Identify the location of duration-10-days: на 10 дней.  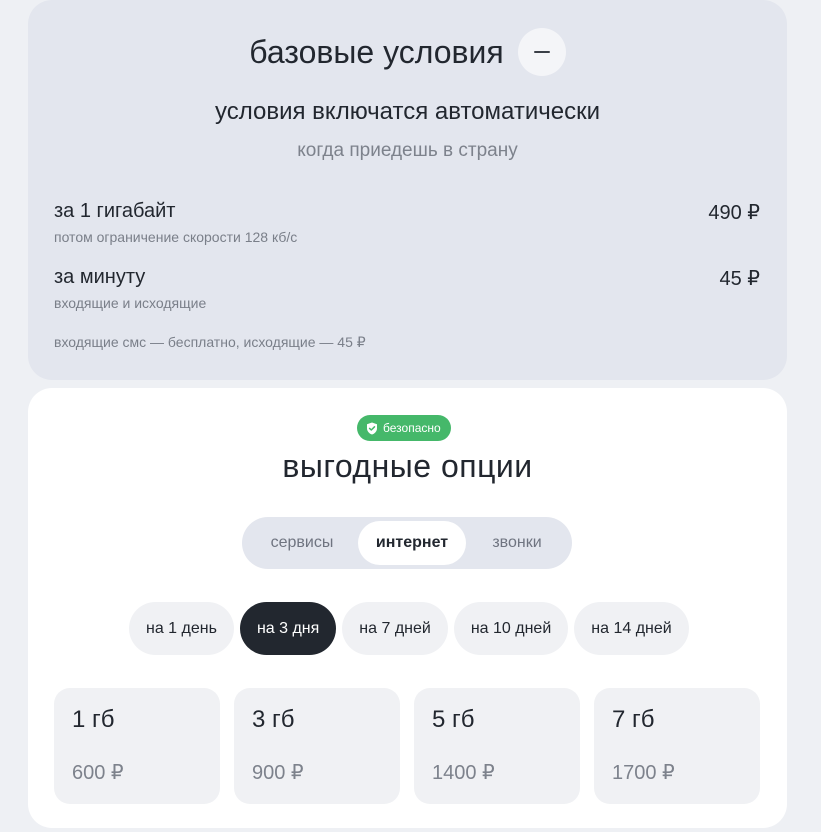
(511, 628).